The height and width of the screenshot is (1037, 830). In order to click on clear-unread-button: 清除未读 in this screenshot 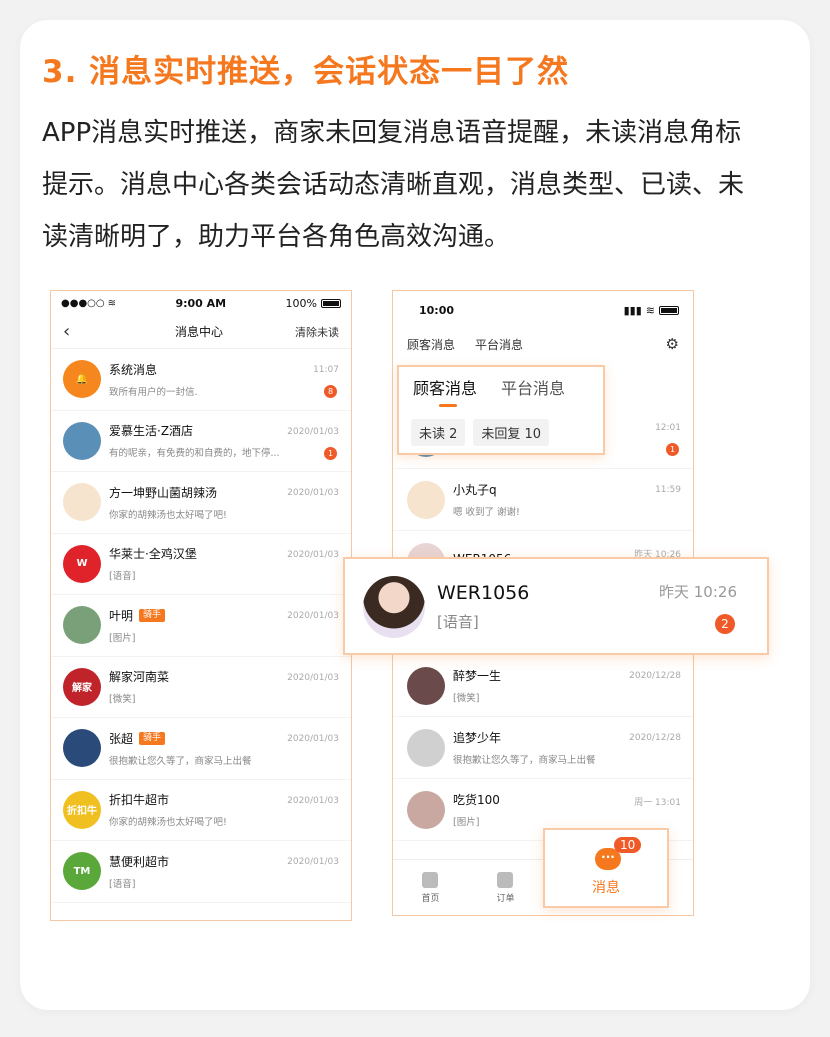, I will do `click(317, 332)`.